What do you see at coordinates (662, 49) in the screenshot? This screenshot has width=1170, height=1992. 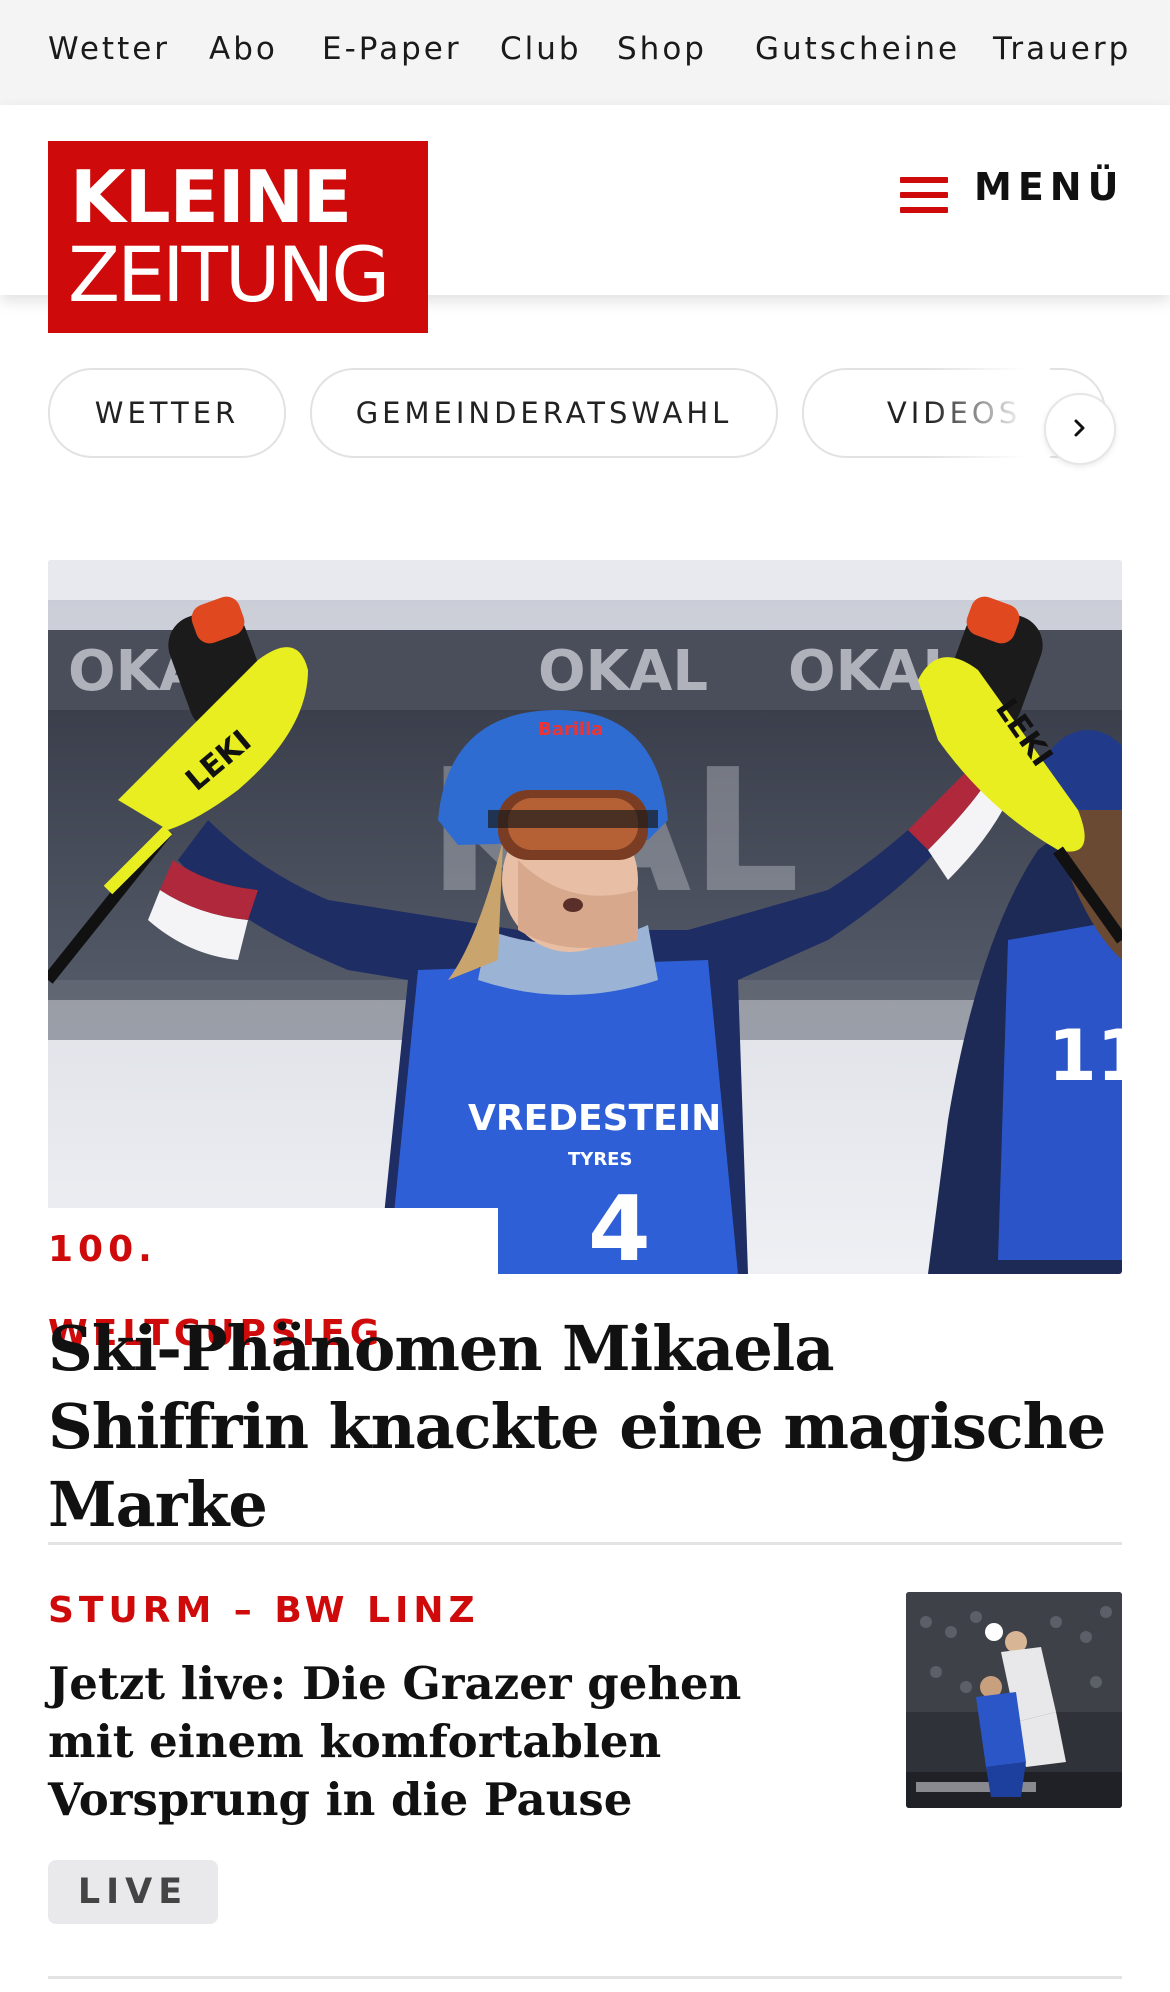 I see `topnav-link-shop: Shop` at bounding box center [662, 49].